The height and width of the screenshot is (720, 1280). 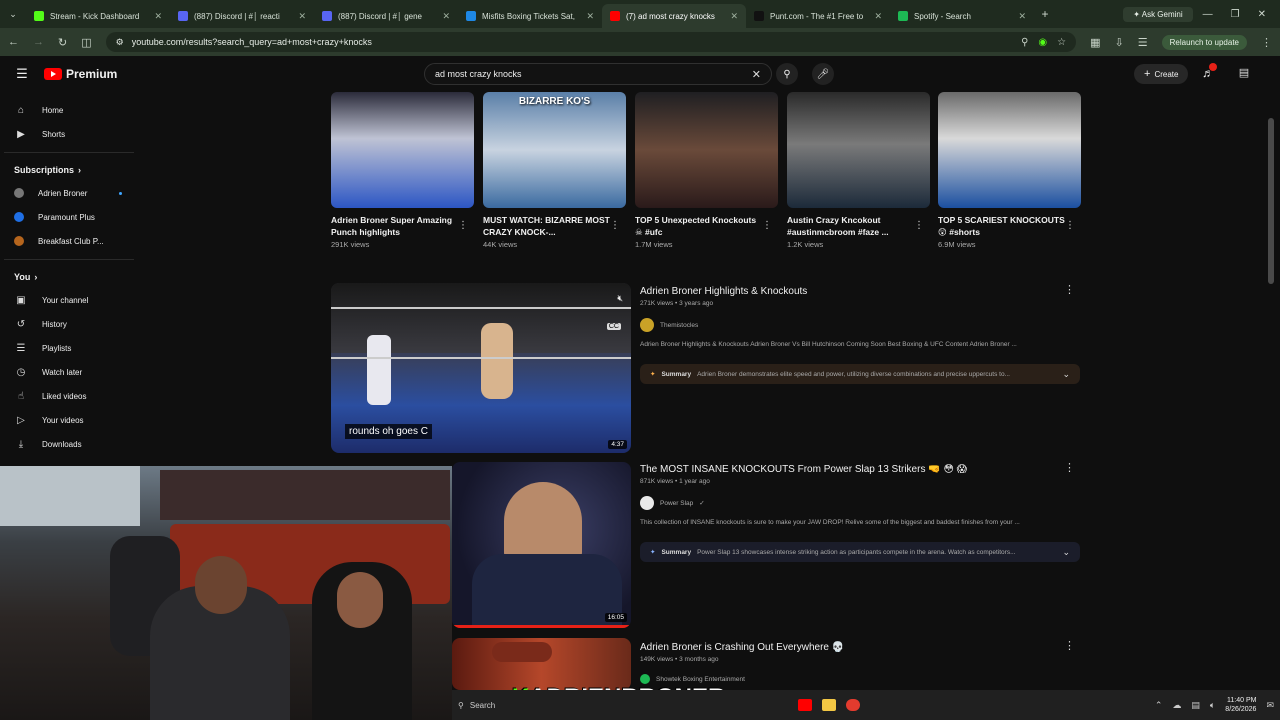 I want to click on ask-gemini-button: ✦ Ask Gemini, so click(x=1158, y=14).